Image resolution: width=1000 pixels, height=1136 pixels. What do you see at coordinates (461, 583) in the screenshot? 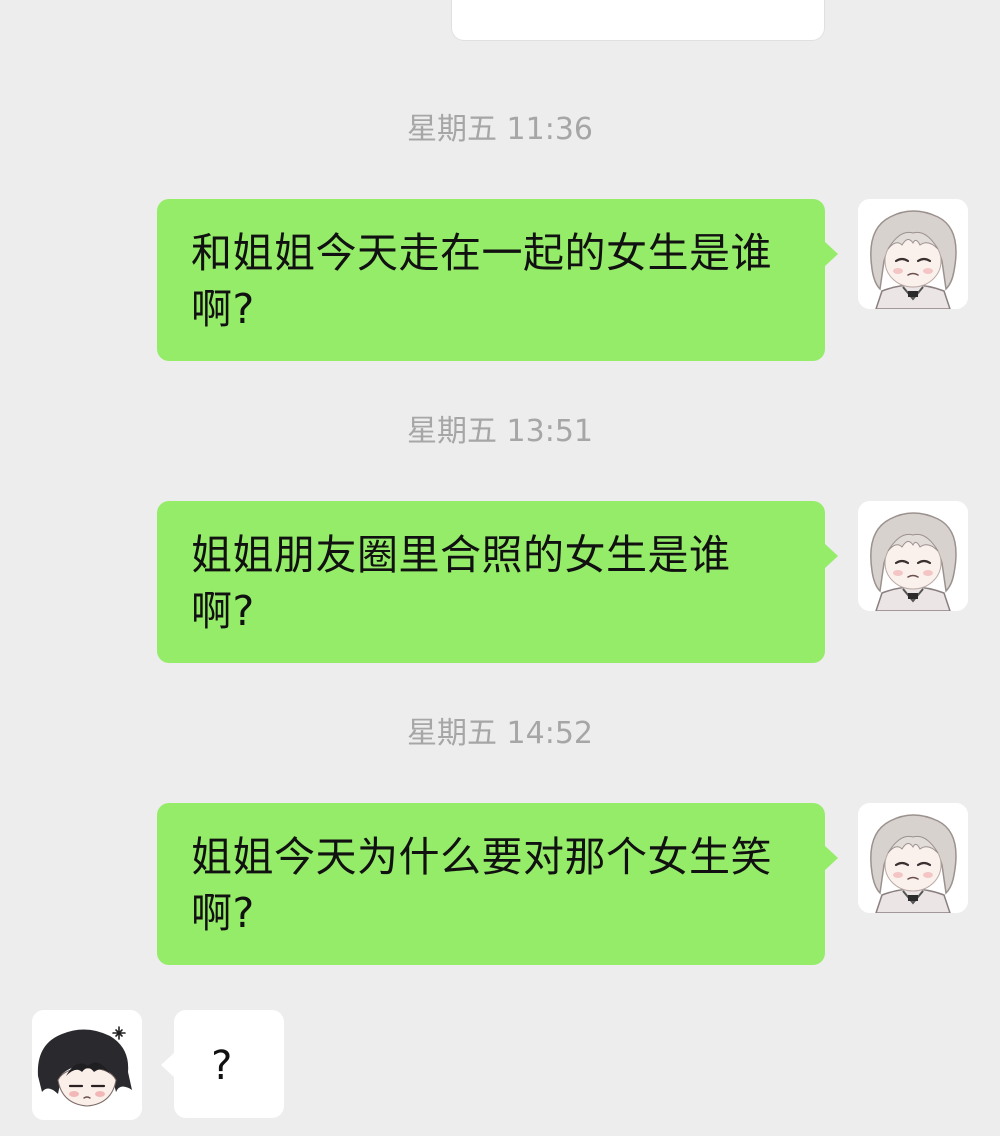
I see `message-text: 姐姐朋友圈里合照的女生是谁啊?` at bounding box center [461, 583].